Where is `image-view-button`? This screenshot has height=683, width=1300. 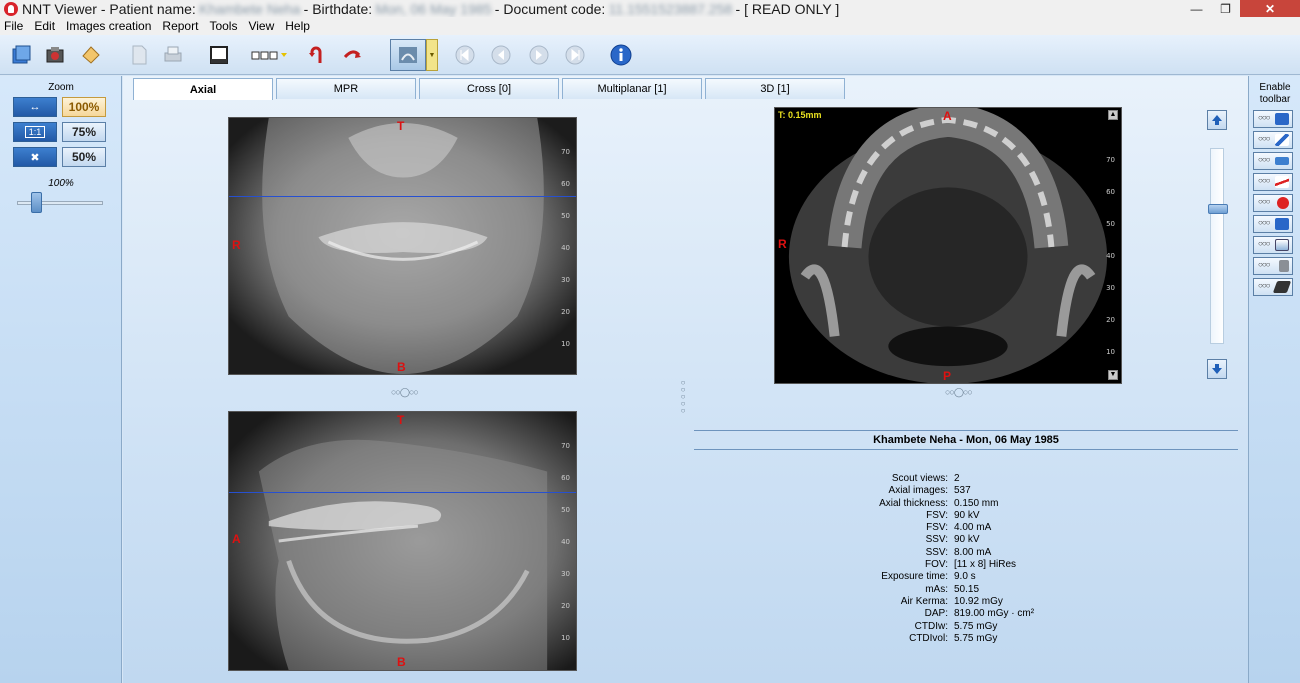 image-view-button is located at coordinates (408, 55).